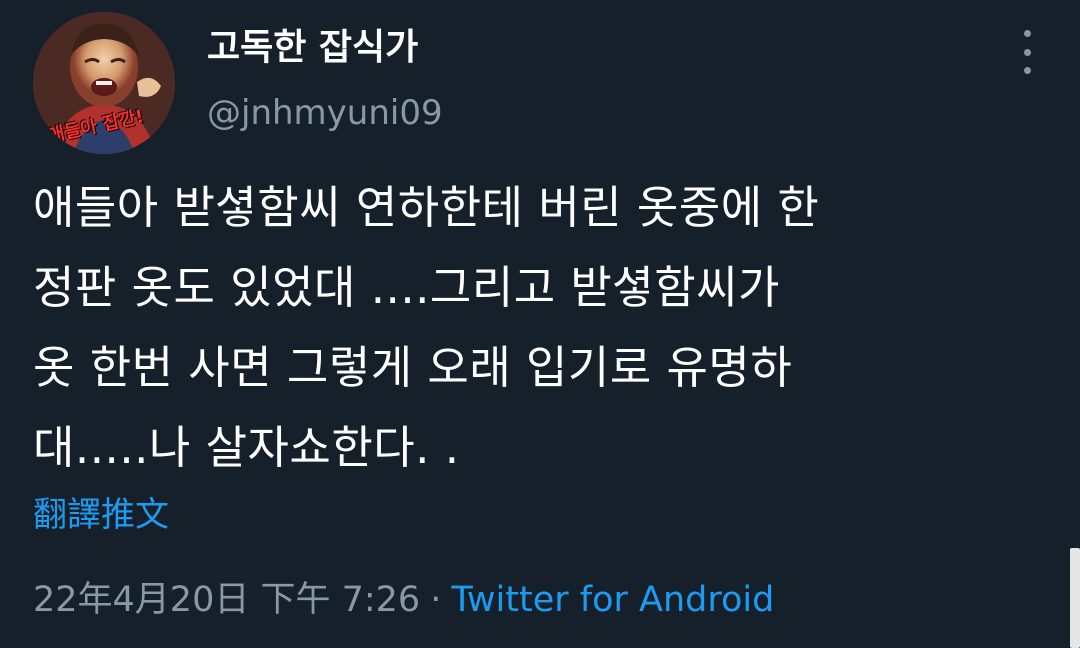 The height and width of the screenshot is (648, 1080). What do you see at coordinates (101, 515) in the screenshot?
I see `translate-tweet-link: 翻譯推文` at bounding box center [101, 515].